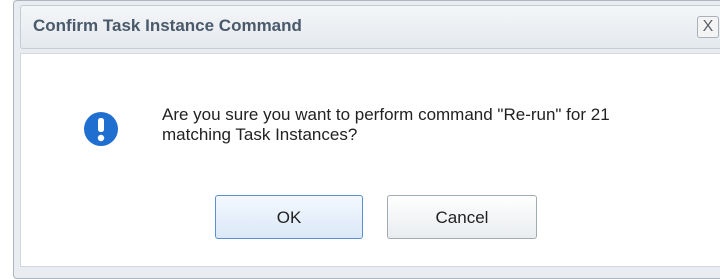 This screenshot has width=720, height=279. I want to click on ok-button: OK, so click(289, 217).